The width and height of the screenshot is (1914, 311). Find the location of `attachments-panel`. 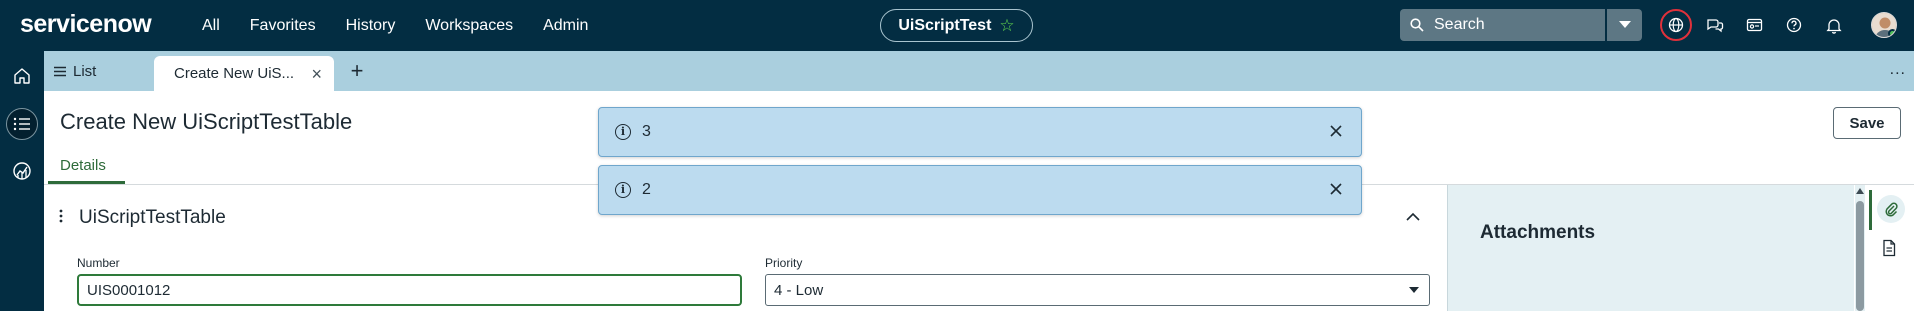

attachments-panel is located at coordinates (1650, 248).